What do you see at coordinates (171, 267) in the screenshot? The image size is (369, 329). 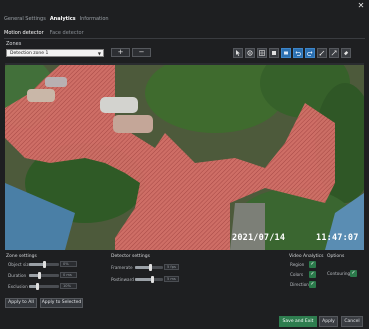 I see `framerate-spinbox: 5 fps` at bounding box center [171, 267].